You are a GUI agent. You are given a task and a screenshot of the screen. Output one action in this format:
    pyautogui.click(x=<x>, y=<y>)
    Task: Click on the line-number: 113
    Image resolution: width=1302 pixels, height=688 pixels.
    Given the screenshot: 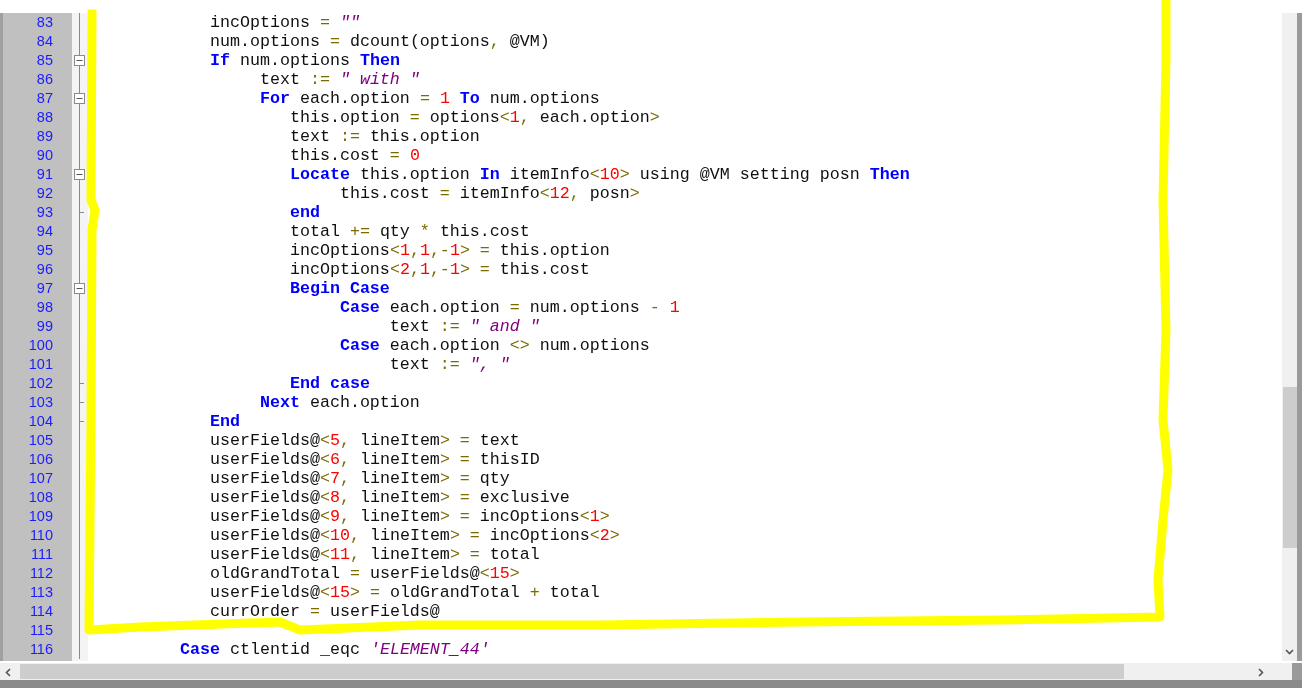 What is the action you would take?
    pyautogui.click(x=41, y=592)
    